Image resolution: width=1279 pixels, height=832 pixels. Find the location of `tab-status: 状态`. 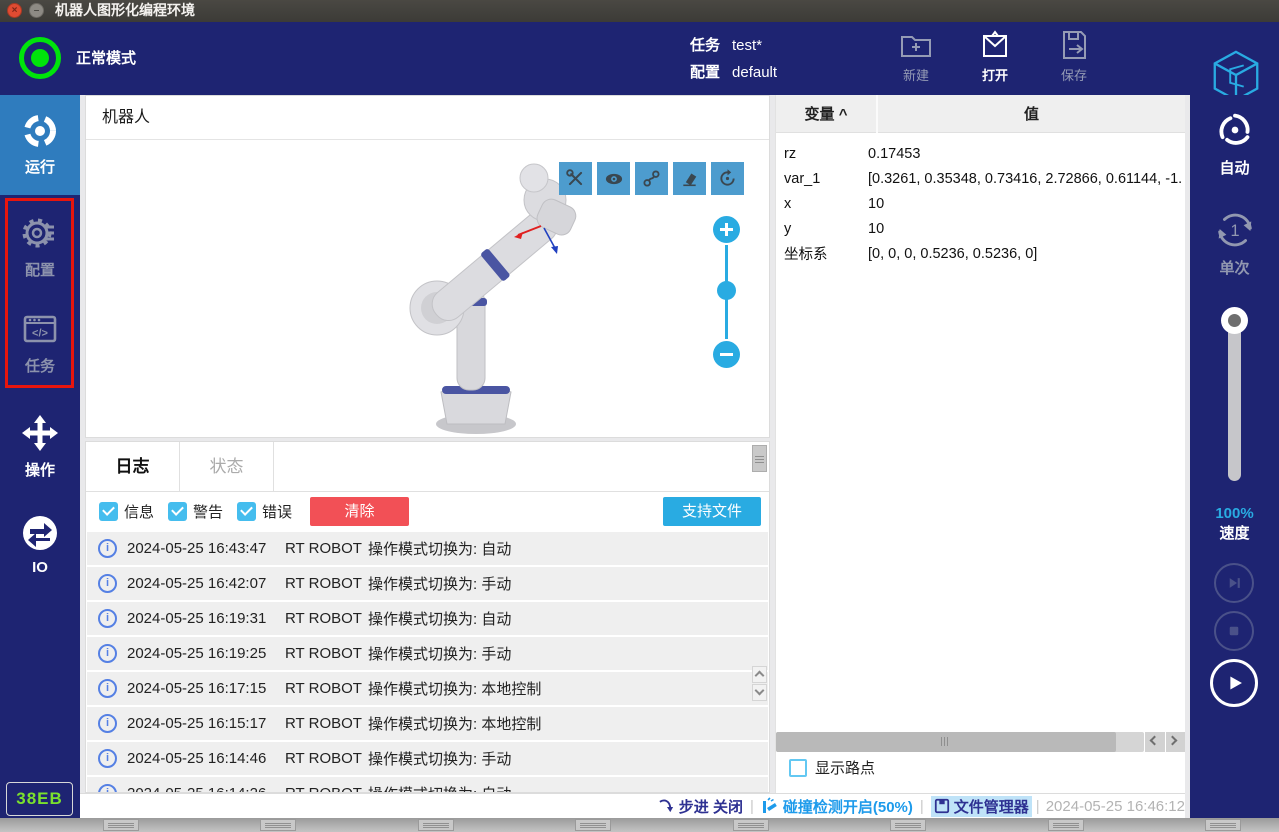

tab-status: 状态 is located at coordinates (227, 466).